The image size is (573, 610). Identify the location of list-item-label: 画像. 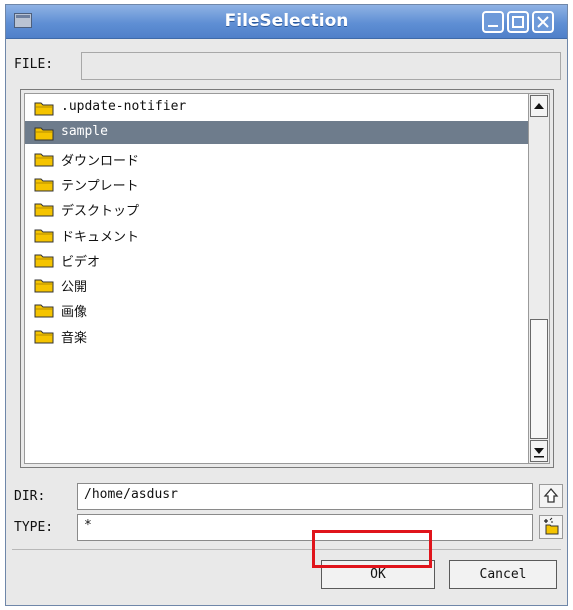
(74, 313).